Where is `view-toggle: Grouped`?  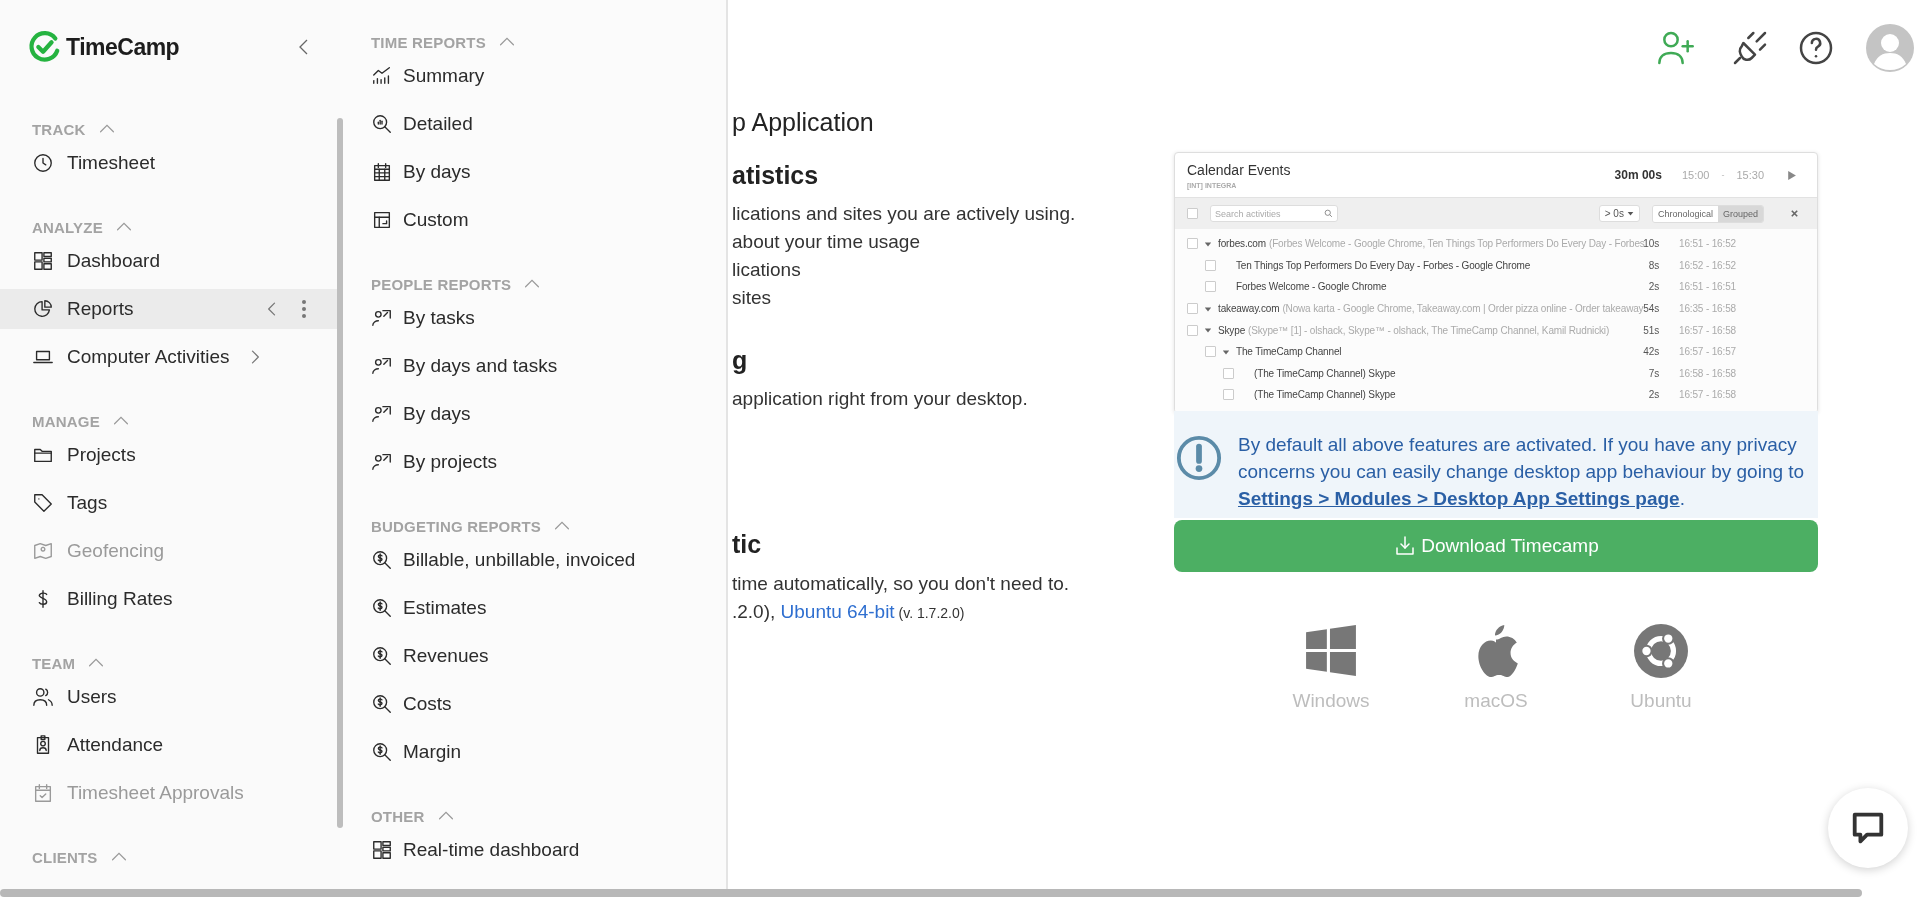
view-toggle: Grouped is located at coordinates (1740, 213).